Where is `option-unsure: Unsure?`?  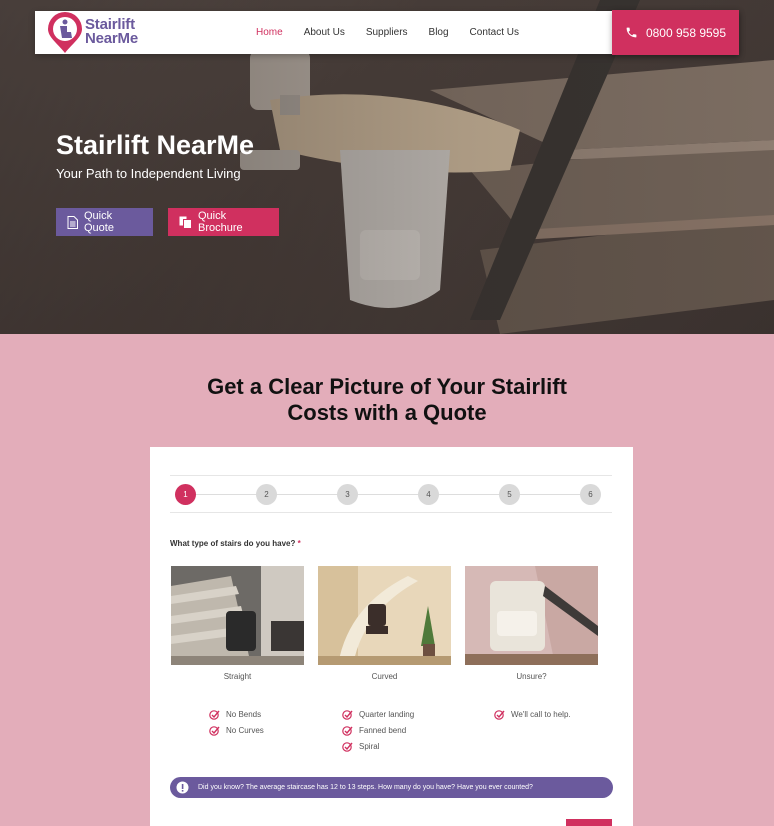
option-unsure: Unsure? is located at coordinates (531, 623).